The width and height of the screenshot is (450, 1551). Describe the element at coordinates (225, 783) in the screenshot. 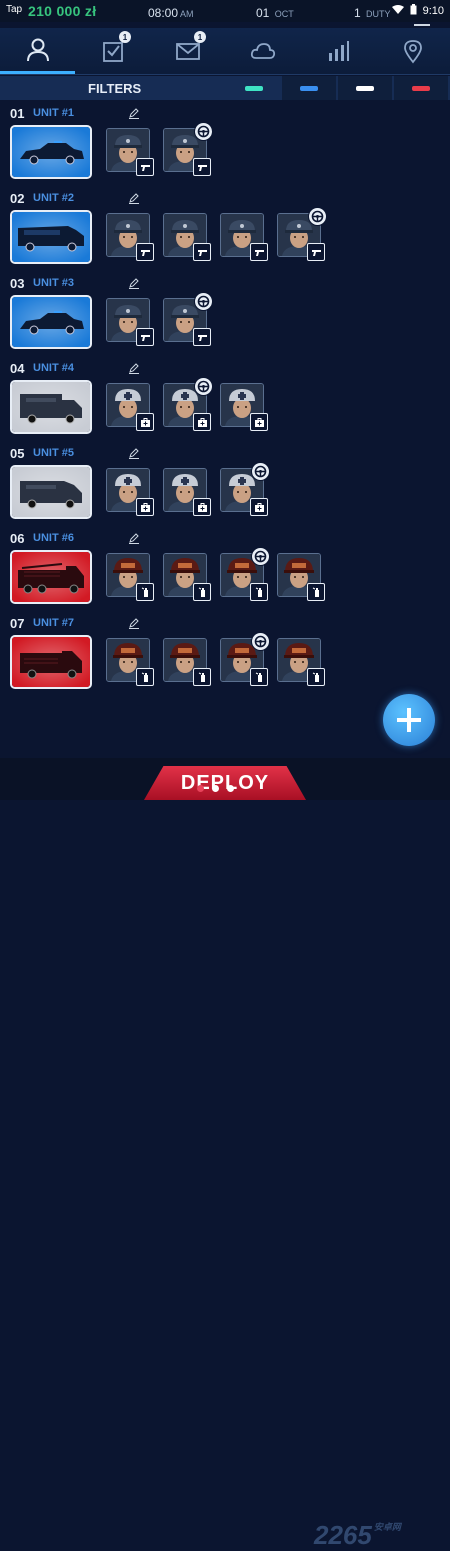

I see `deploy-button: DEPLOY` at that location.